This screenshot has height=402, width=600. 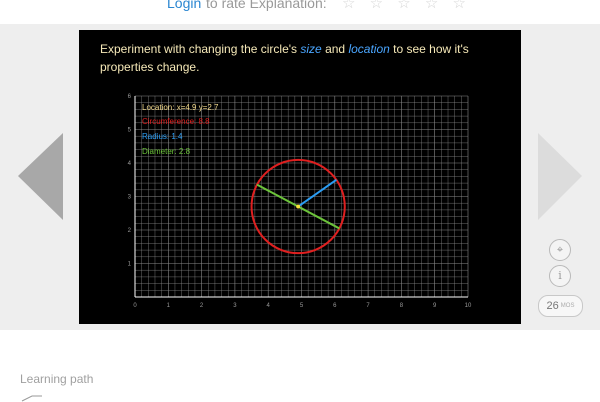 I want to click on center-point, so click(x=298, y=206).